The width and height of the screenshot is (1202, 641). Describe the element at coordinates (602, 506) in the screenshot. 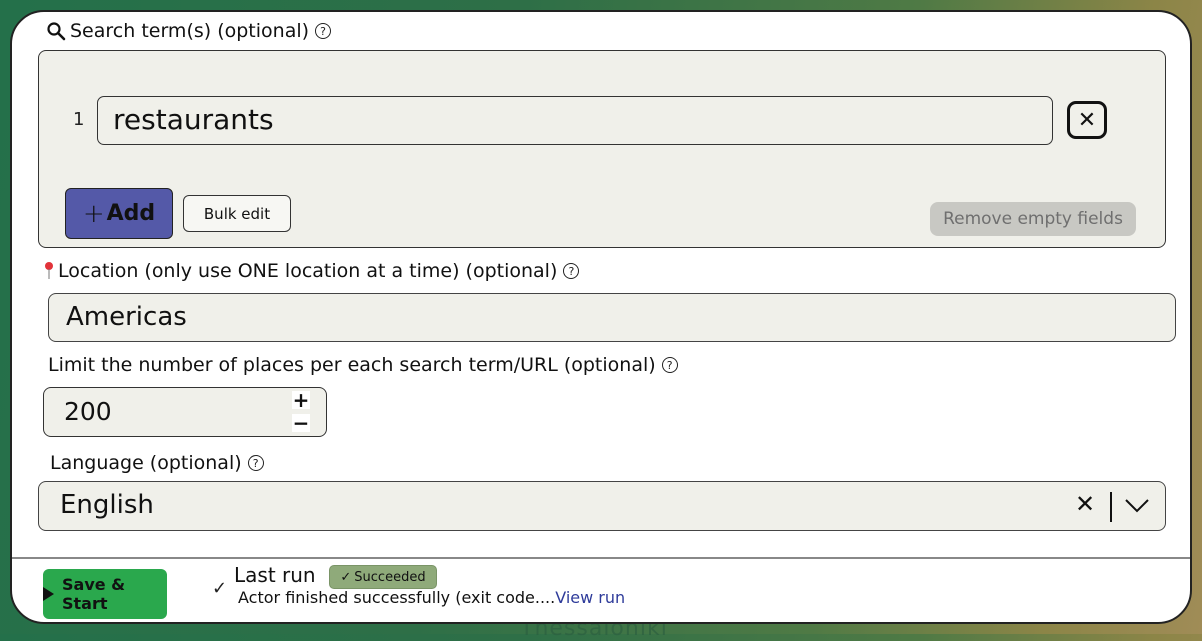

I see `language-select: English ✕` at that location.